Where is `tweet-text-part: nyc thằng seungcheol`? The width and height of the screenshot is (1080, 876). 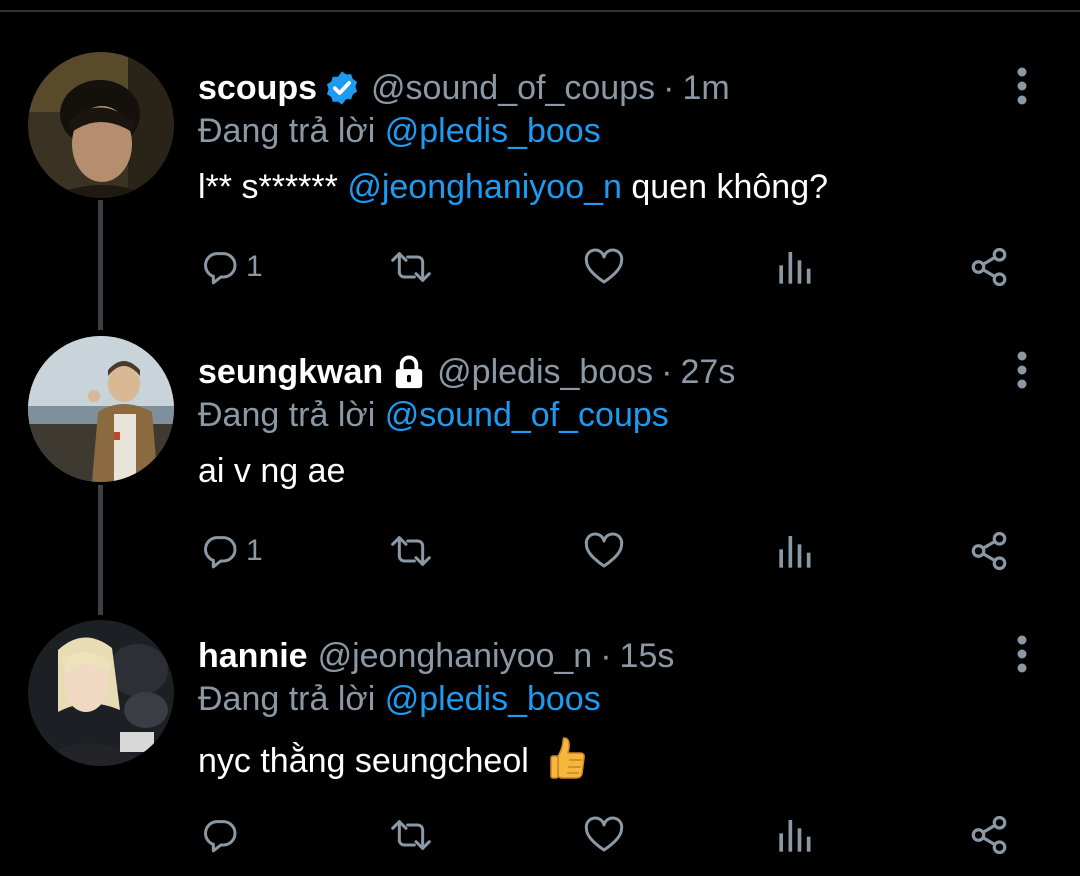 tweet-text-part: nyc thằng seungcheol is located at coordinates (363, 761).